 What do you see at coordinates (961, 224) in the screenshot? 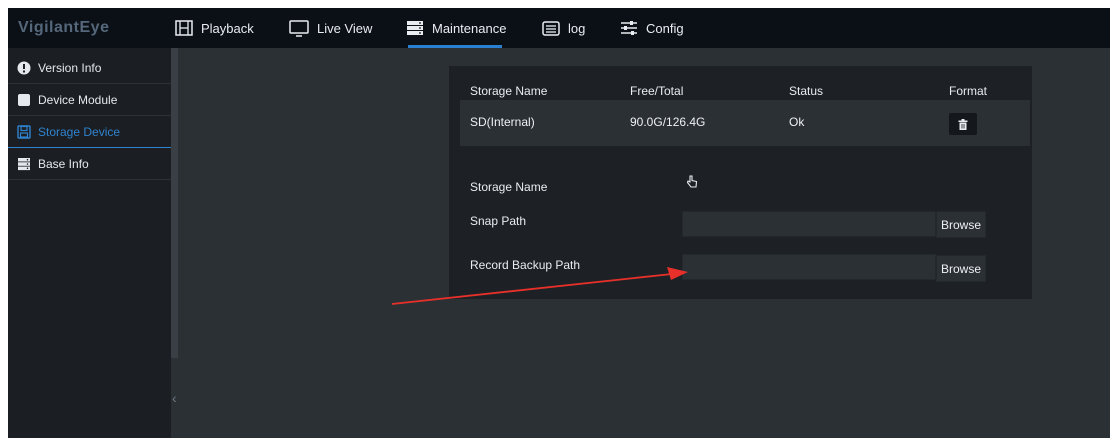
I see `snap-path-browse-button: Browse` at bounding box center [961, 224].